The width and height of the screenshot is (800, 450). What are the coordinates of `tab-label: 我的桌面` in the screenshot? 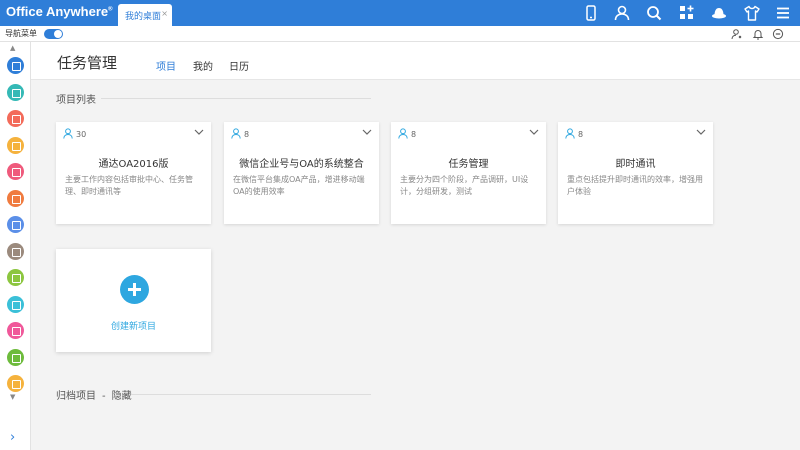 It's located at (143, 17).